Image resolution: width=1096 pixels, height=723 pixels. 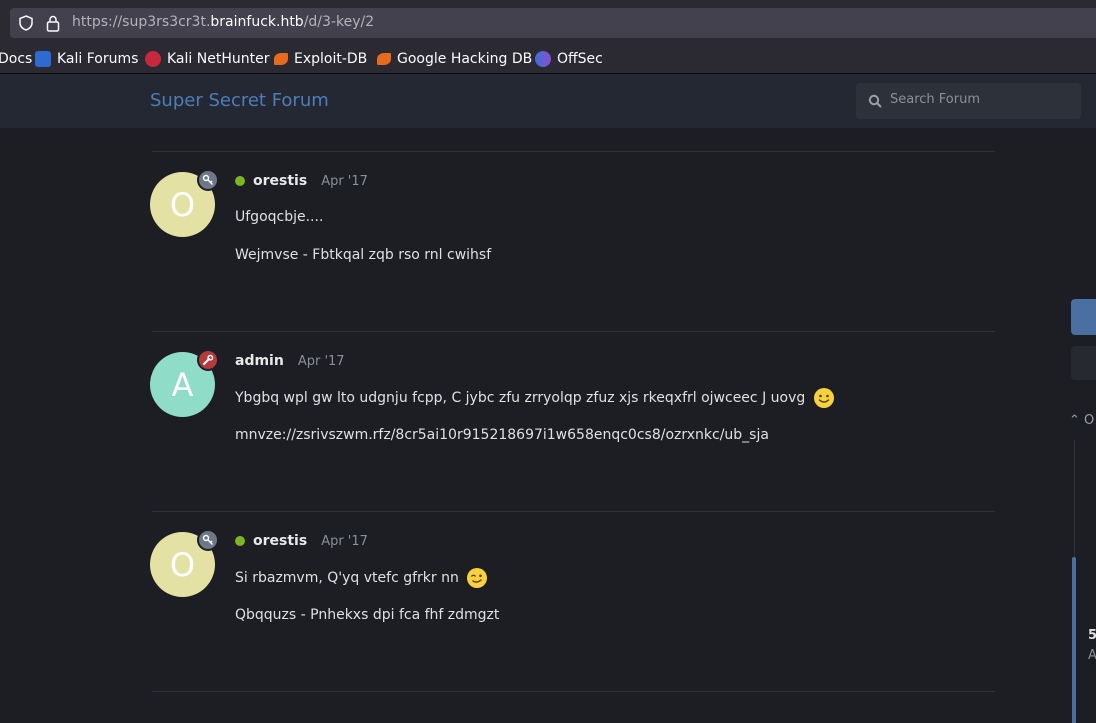 I want to click on bookmark-google-hacking-db: Google Hacking DB, so click(x=454, y=59).